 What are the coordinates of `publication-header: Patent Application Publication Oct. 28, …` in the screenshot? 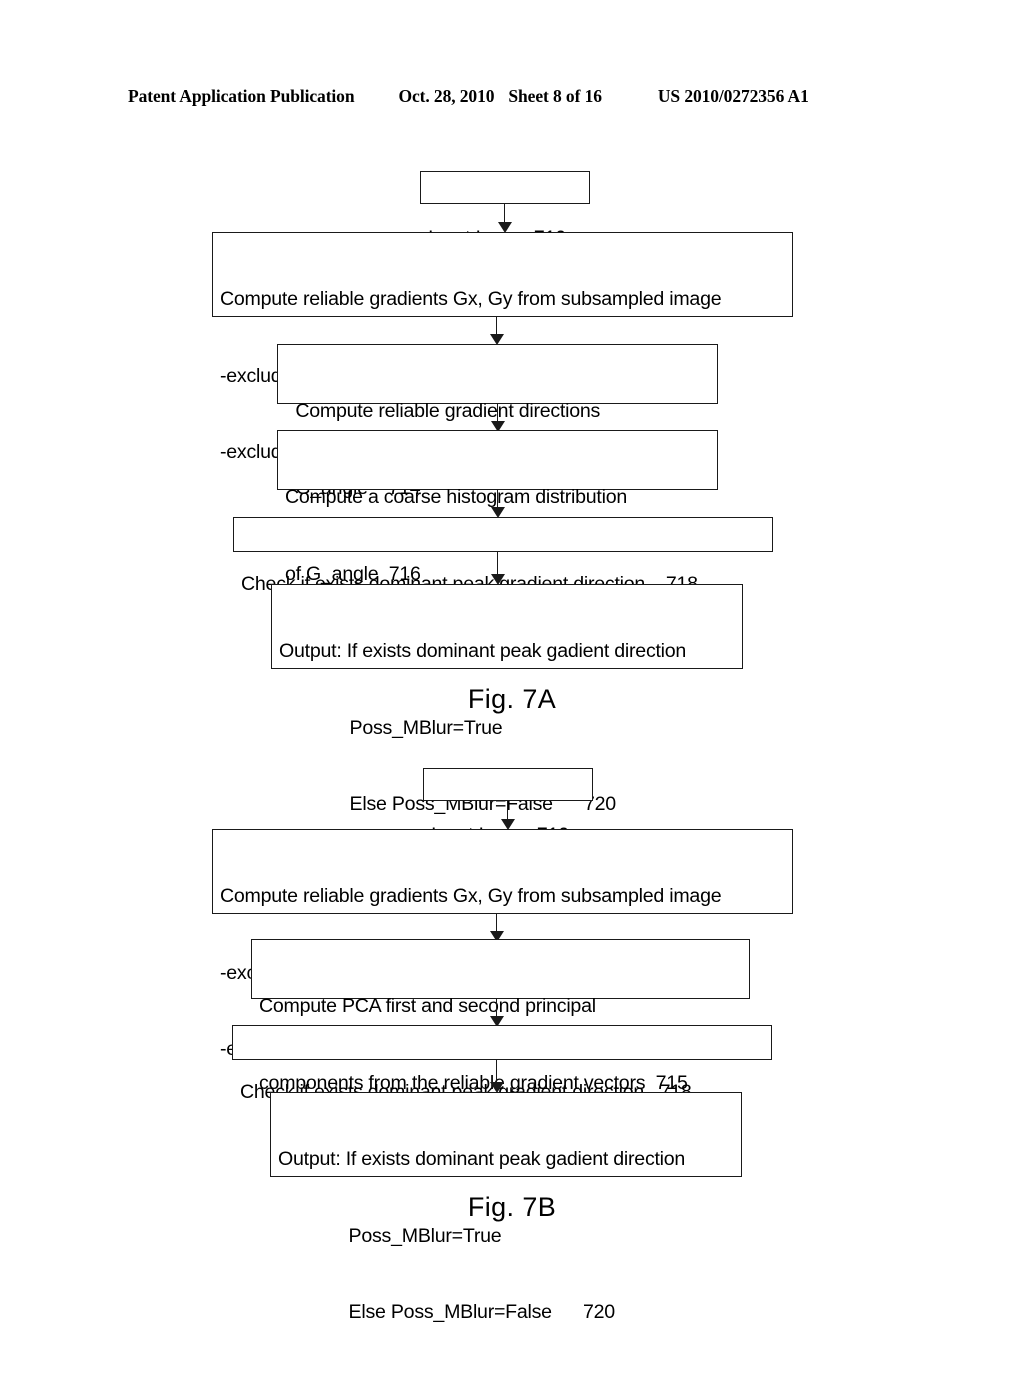 It's located at (512, 99).